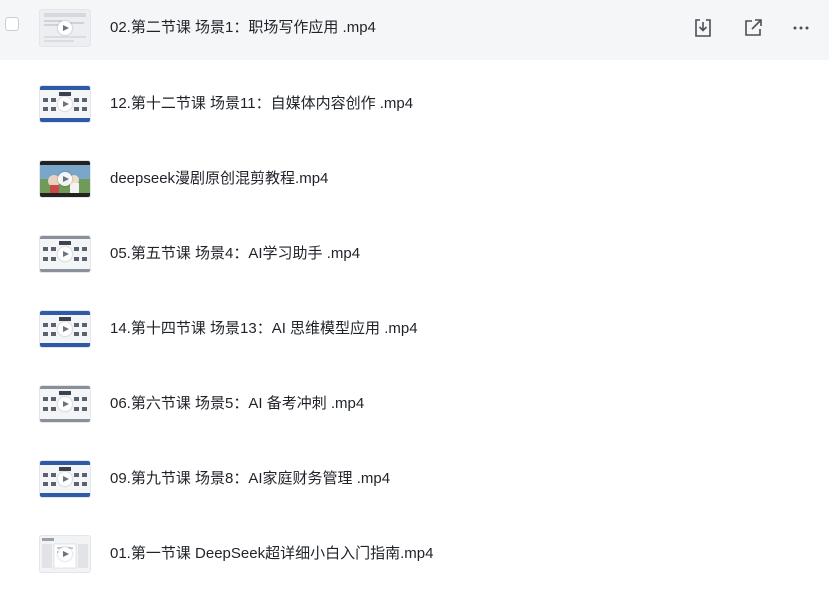 The width and height of the screenshot is (829, 602). I want to click on file-name: 02.第二节课 场景1：职场写作应用 .mp4, so click(243, 28).